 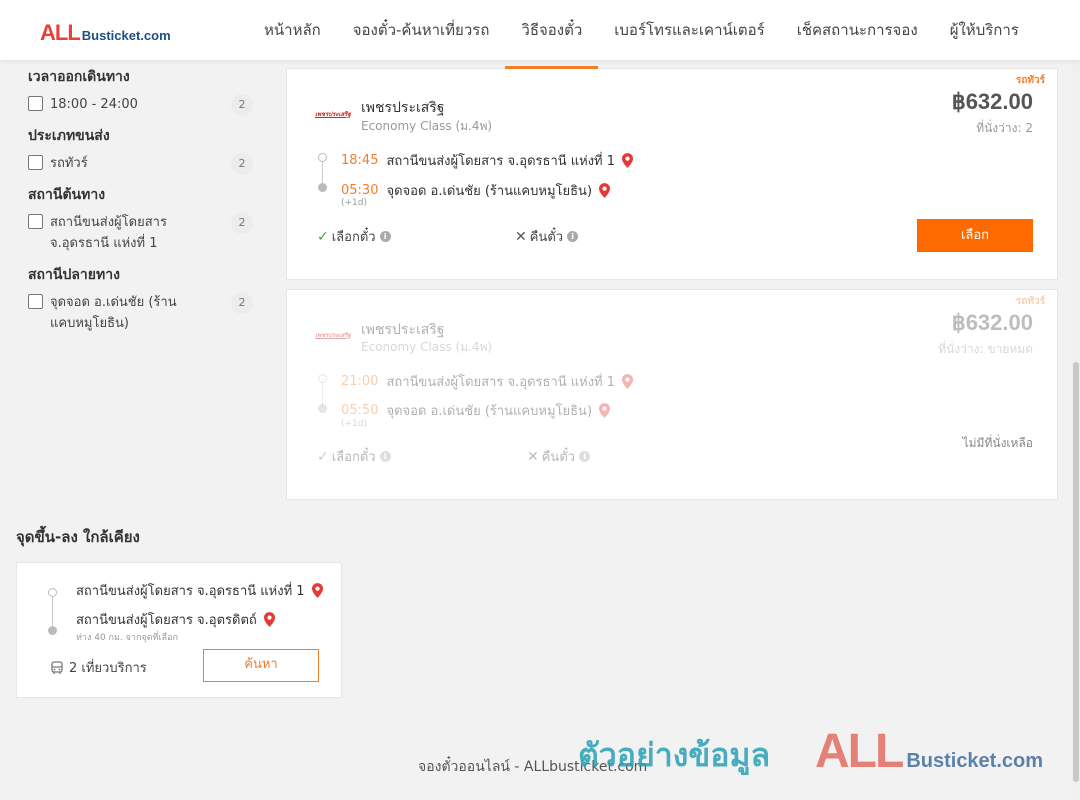 What do you see at coordinates (127, 638) in the screenshot?
I see `nearby-distance: ห่าง 40 กม. จากจุดที่เลือก` at bounding box center [127, 638].